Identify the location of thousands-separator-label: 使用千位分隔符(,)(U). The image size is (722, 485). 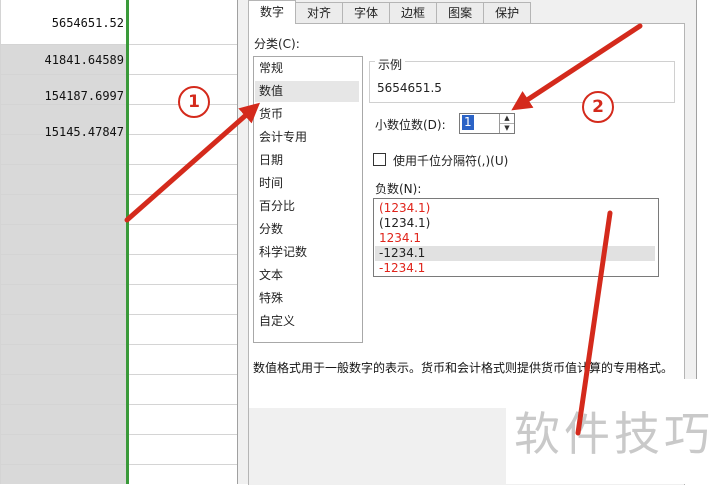
(450, 160).